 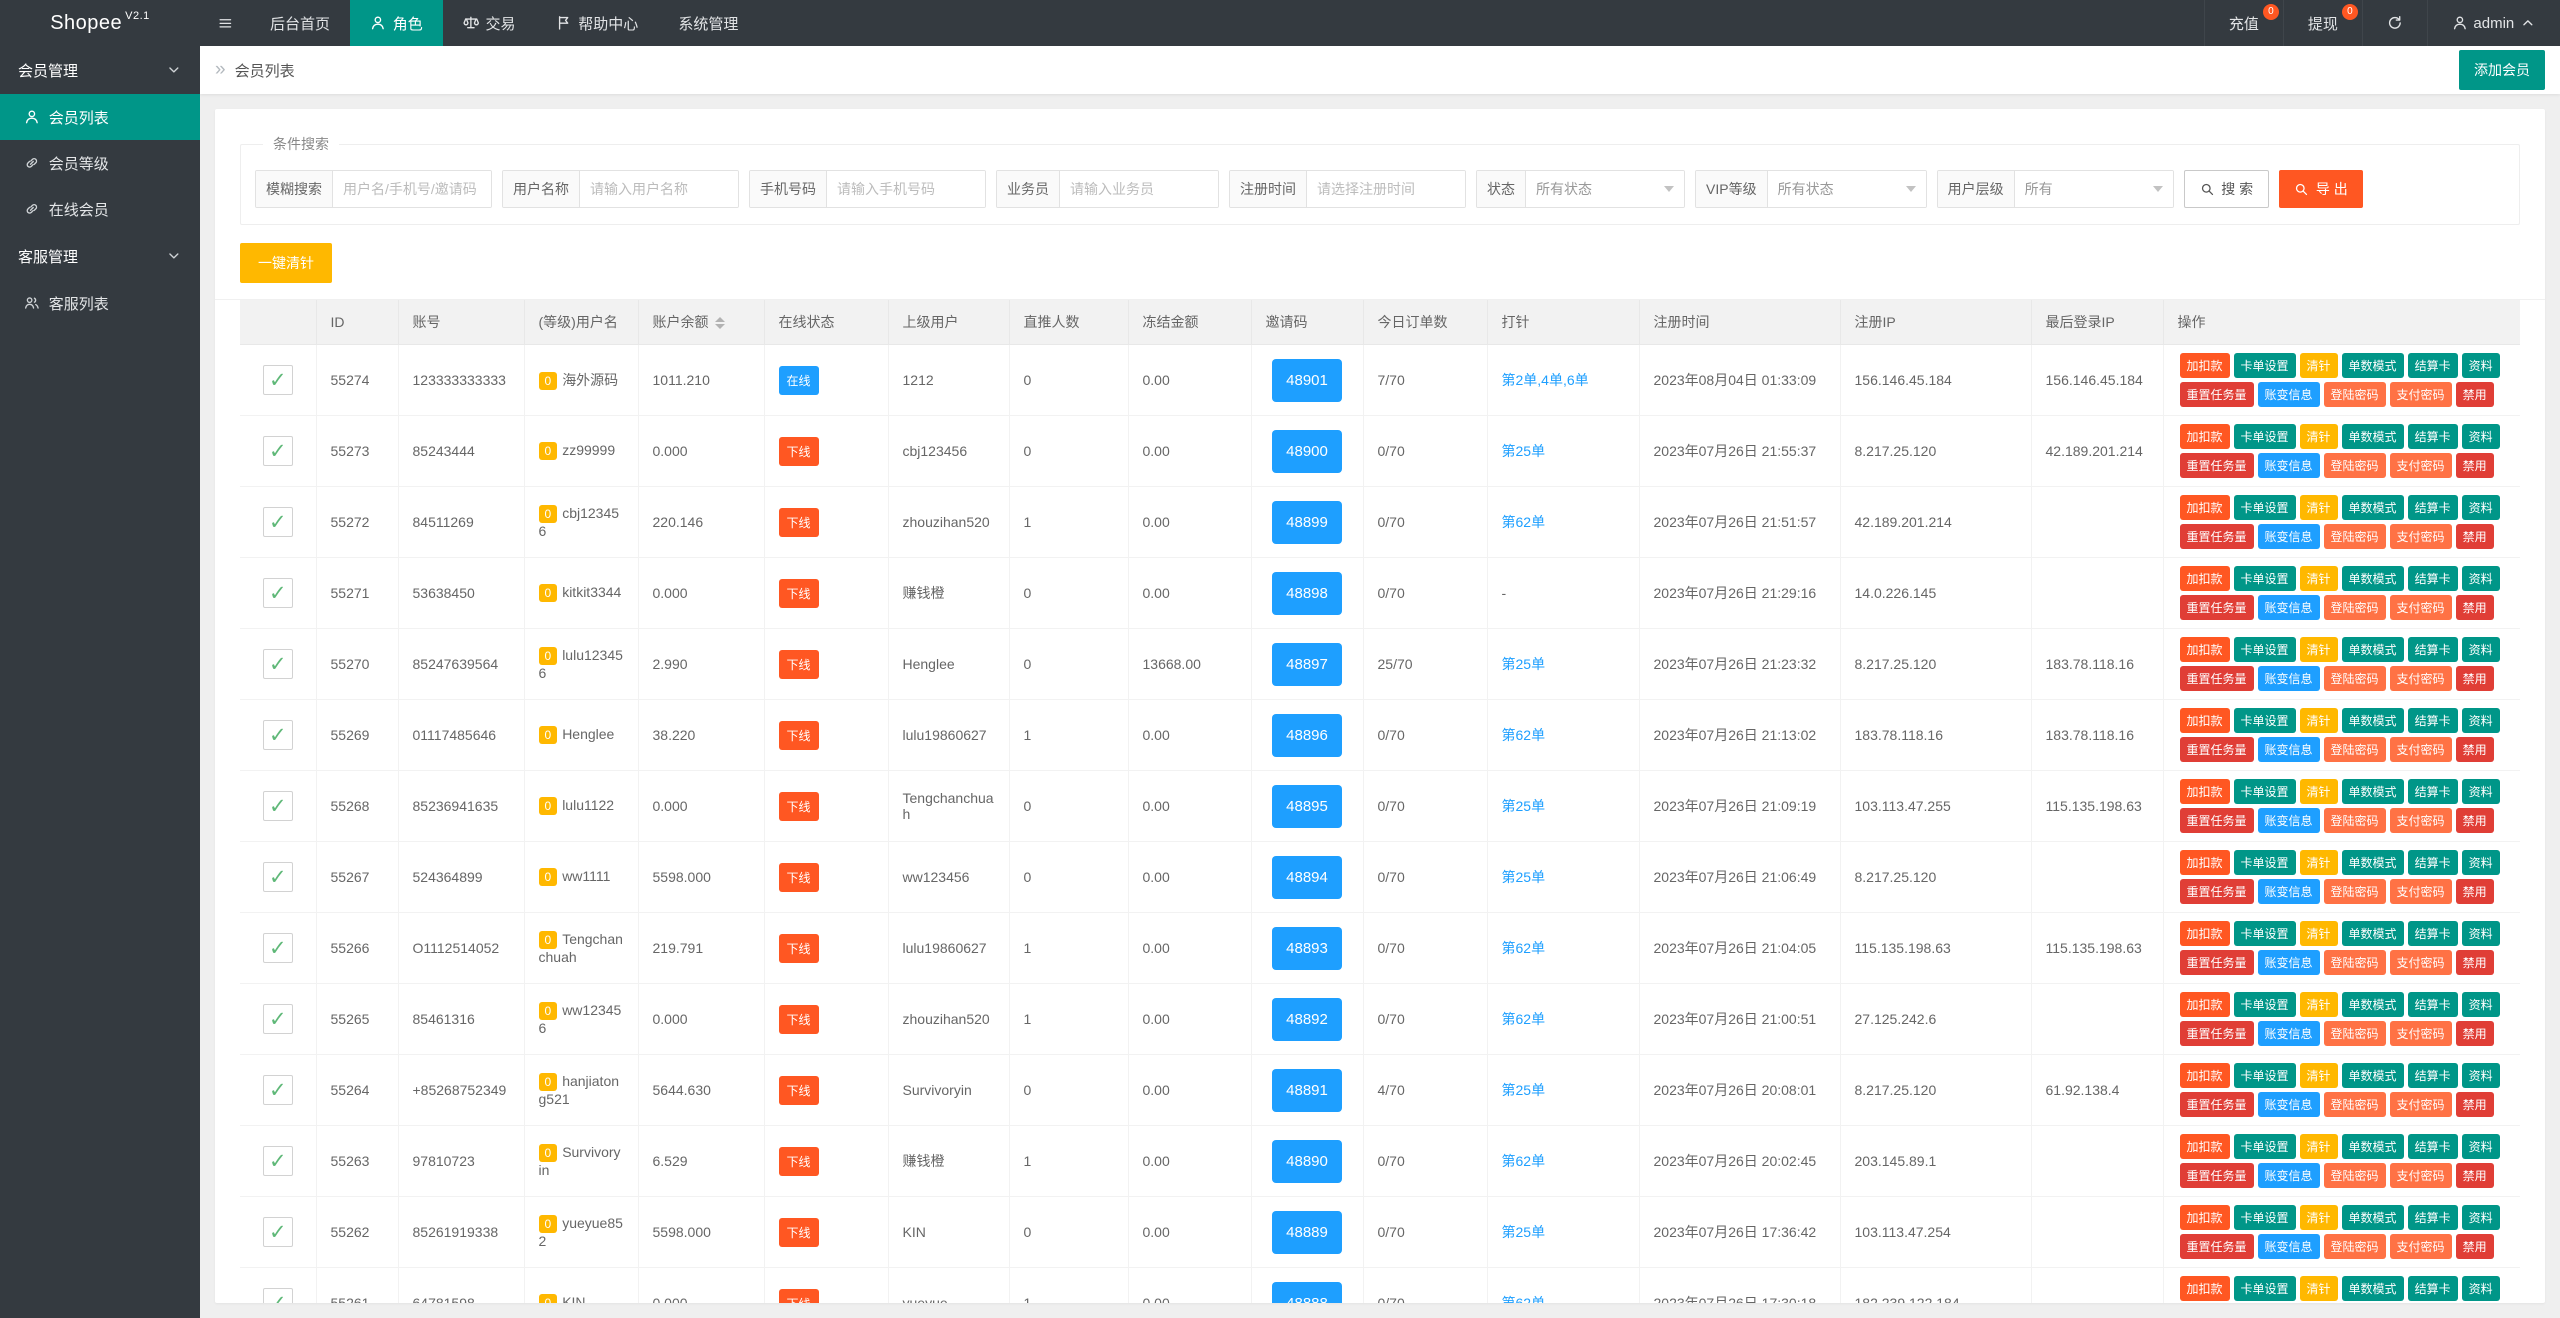 I want to click on recharge-button: 充值 0, so click(x=2243, y=23).